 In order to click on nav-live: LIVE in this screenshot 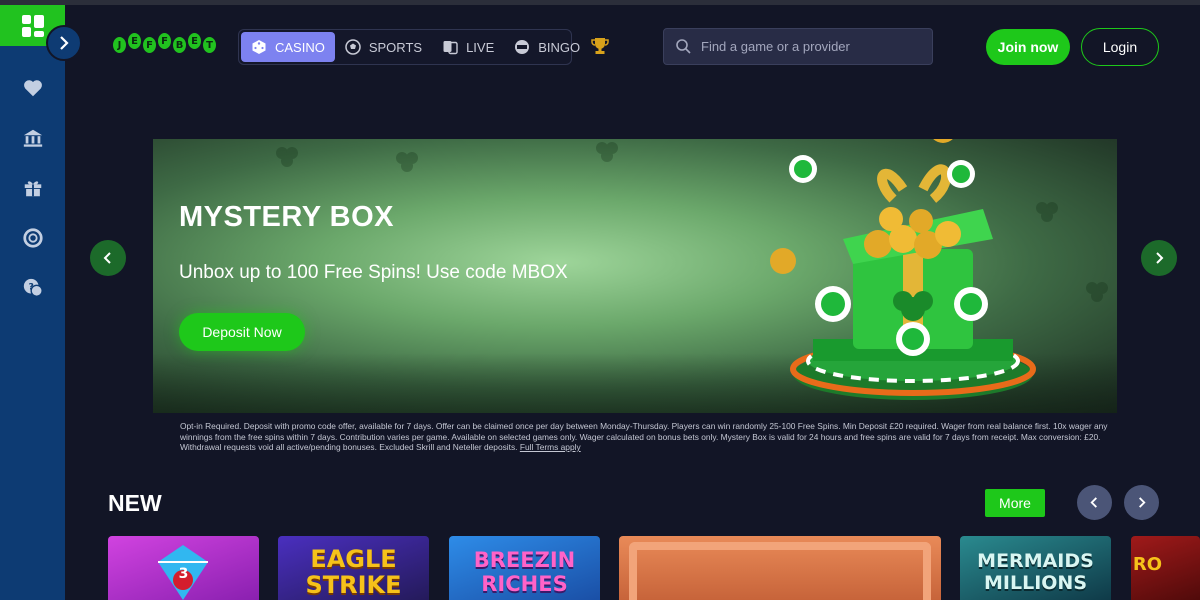, I will do `click(468, 47)`.